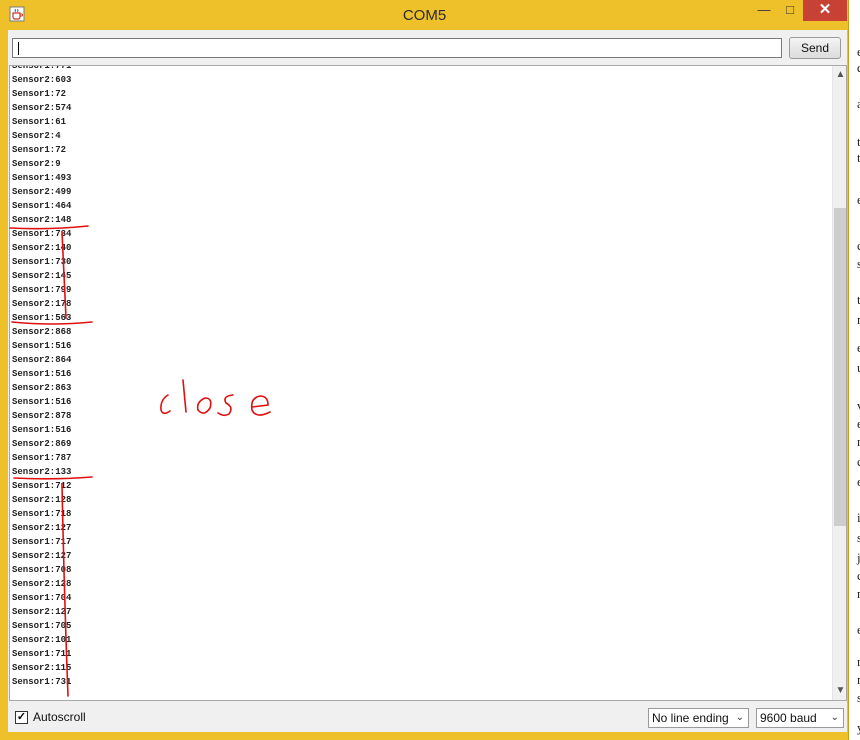 The width and height of the screenshot is (860, 740). What do you see at coordinates (42, 542) in the screenshot?
I see `serial-output-line: Sensor1:717` at bounding box center [42, 542].